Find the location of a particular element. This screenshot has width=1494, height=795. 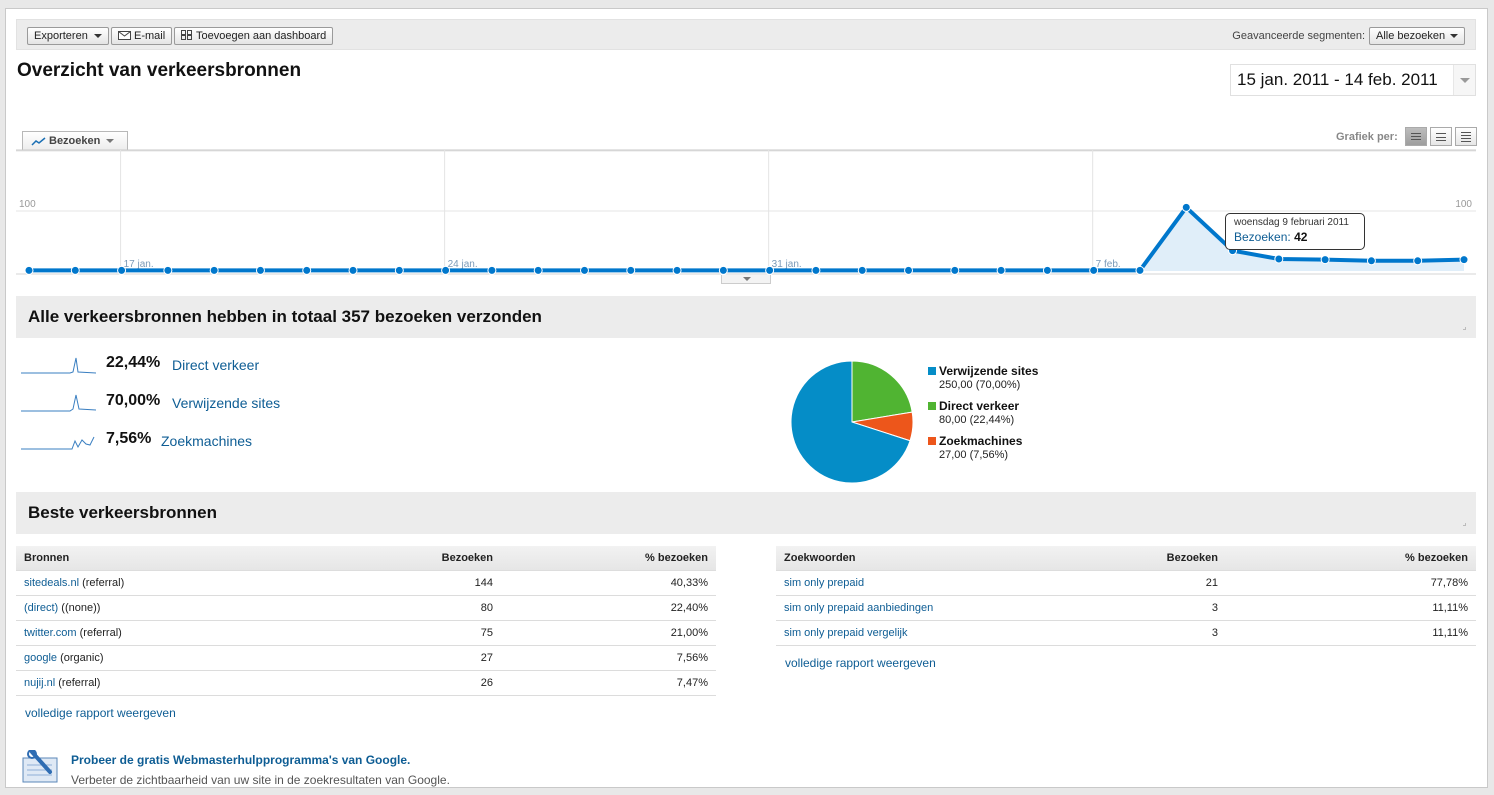

pct-cell: 77,78% is located at coordinates (1351, 583).